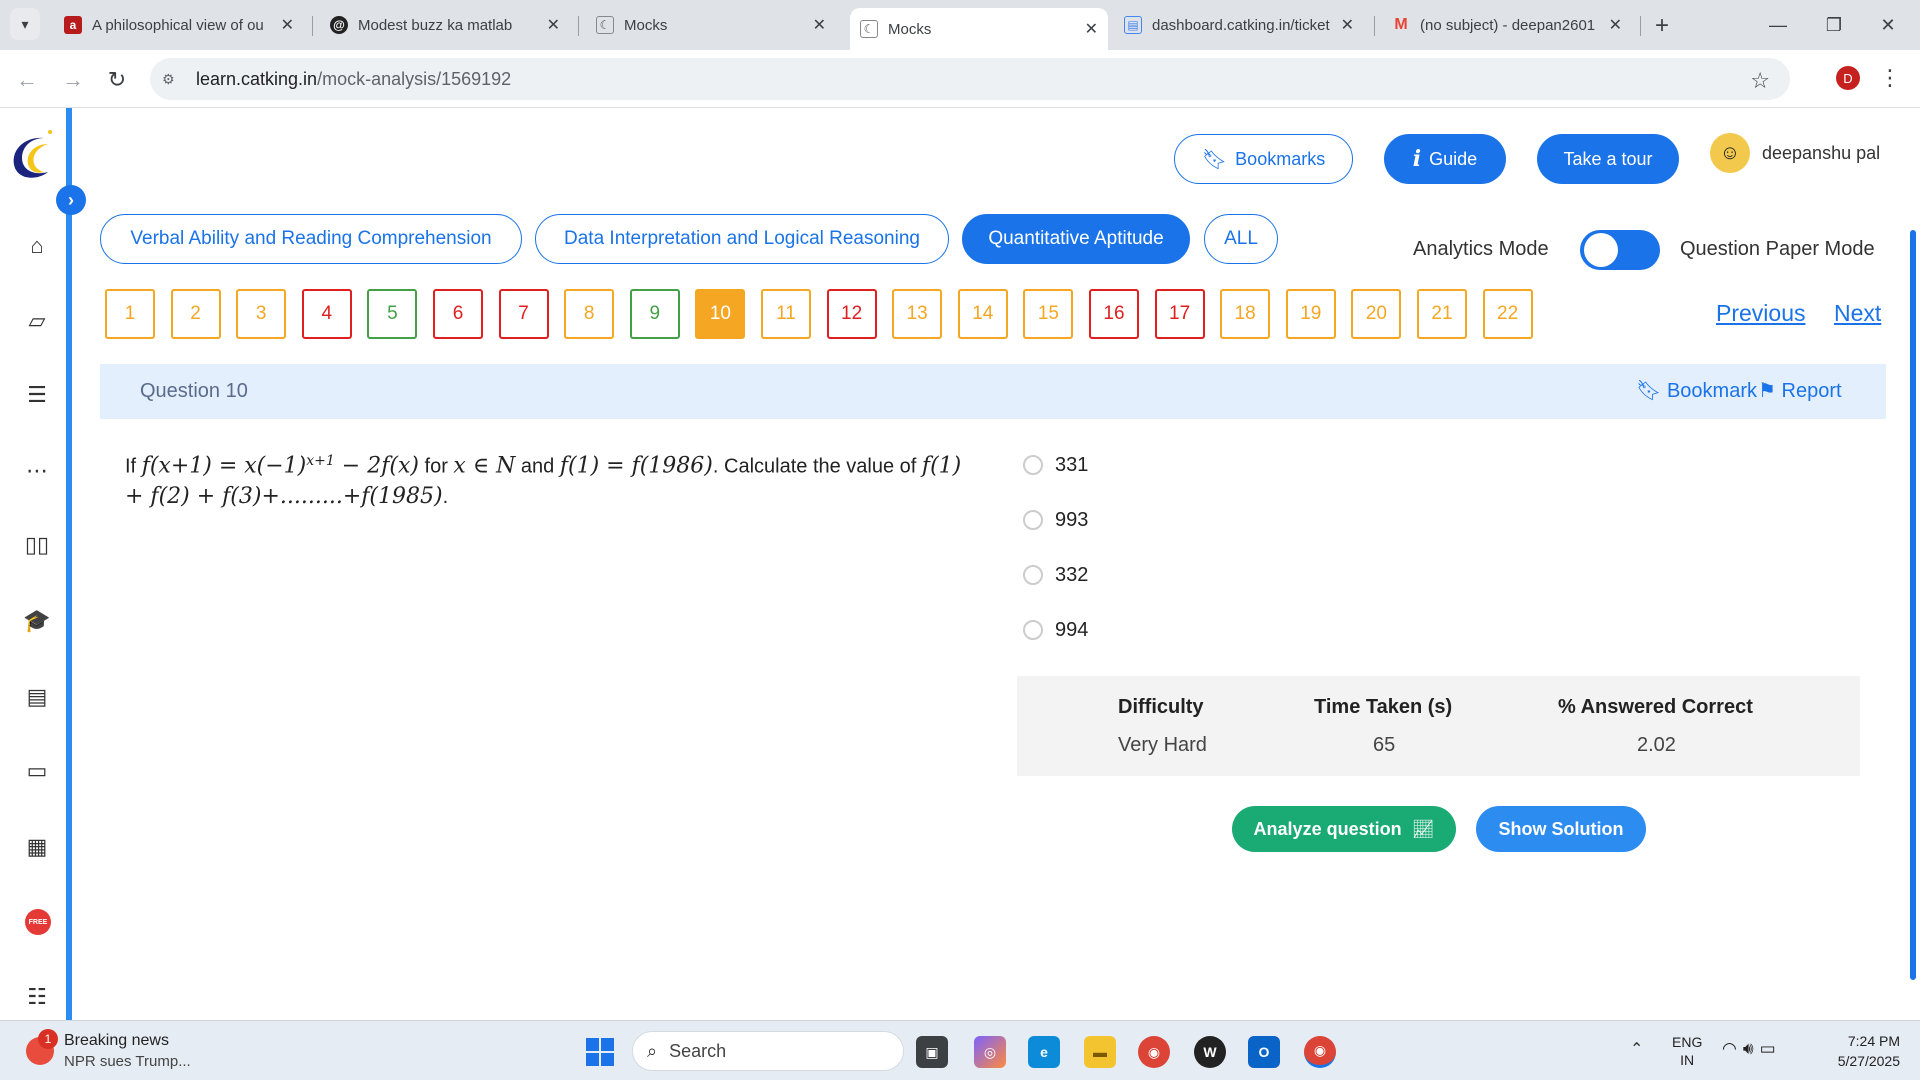 The image size is (1920, 1080). What do you see at coordinates (1696, 390) in the screenshot?
I see `bookmark-question-button: 🔖︎ Bookmark` at bounding box center [1696, 390].